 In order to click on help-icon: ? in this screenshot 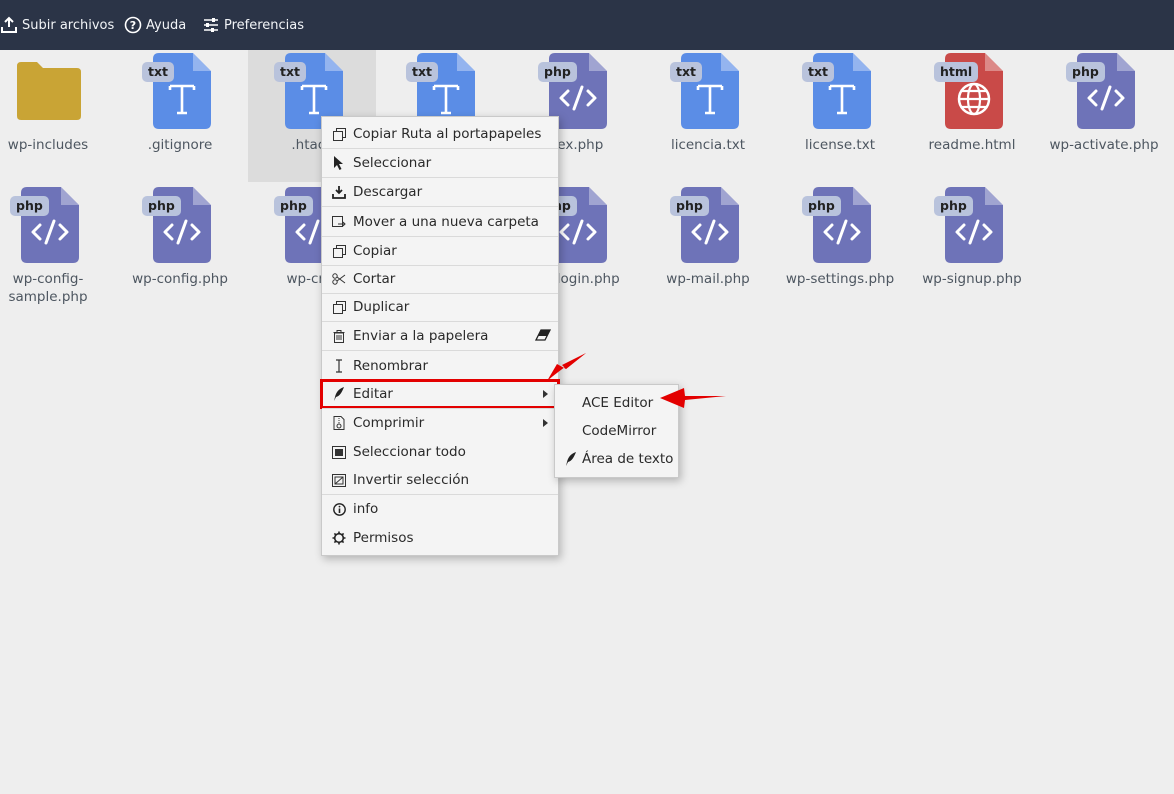, I will do `click(133, 25)`.